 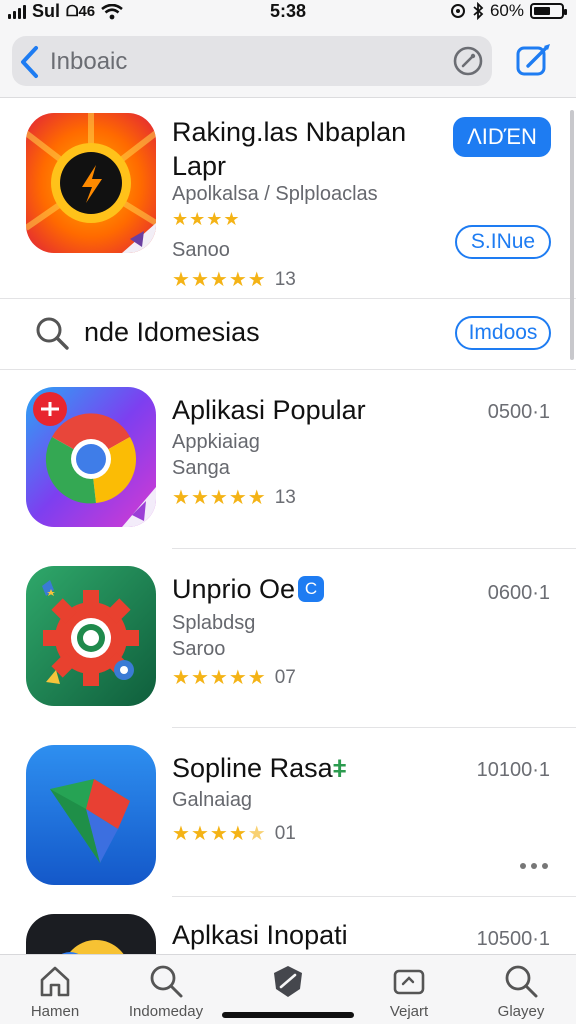 I want to click on search-suggestion-row: nde Idomesias Imdoos, so click(x=288, y=334).